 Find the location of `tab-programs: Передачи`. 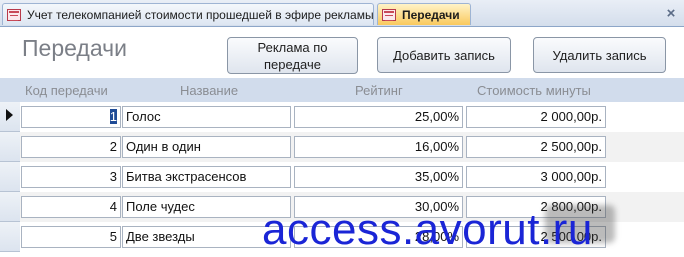

tab-programs: Передачи is located at coordinates (424, 14).